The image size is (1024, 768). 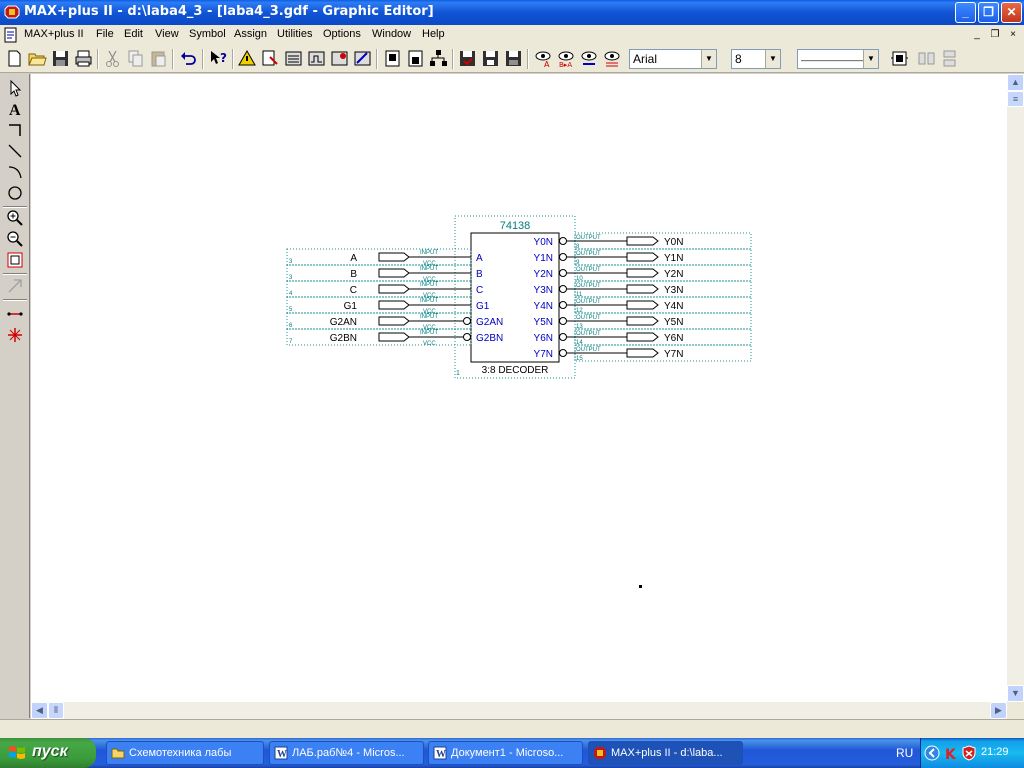 What do you see at coordinates (15, 88) in the screenshot?
I see `selection-arrow-icon` at bounding box center [15, 88].